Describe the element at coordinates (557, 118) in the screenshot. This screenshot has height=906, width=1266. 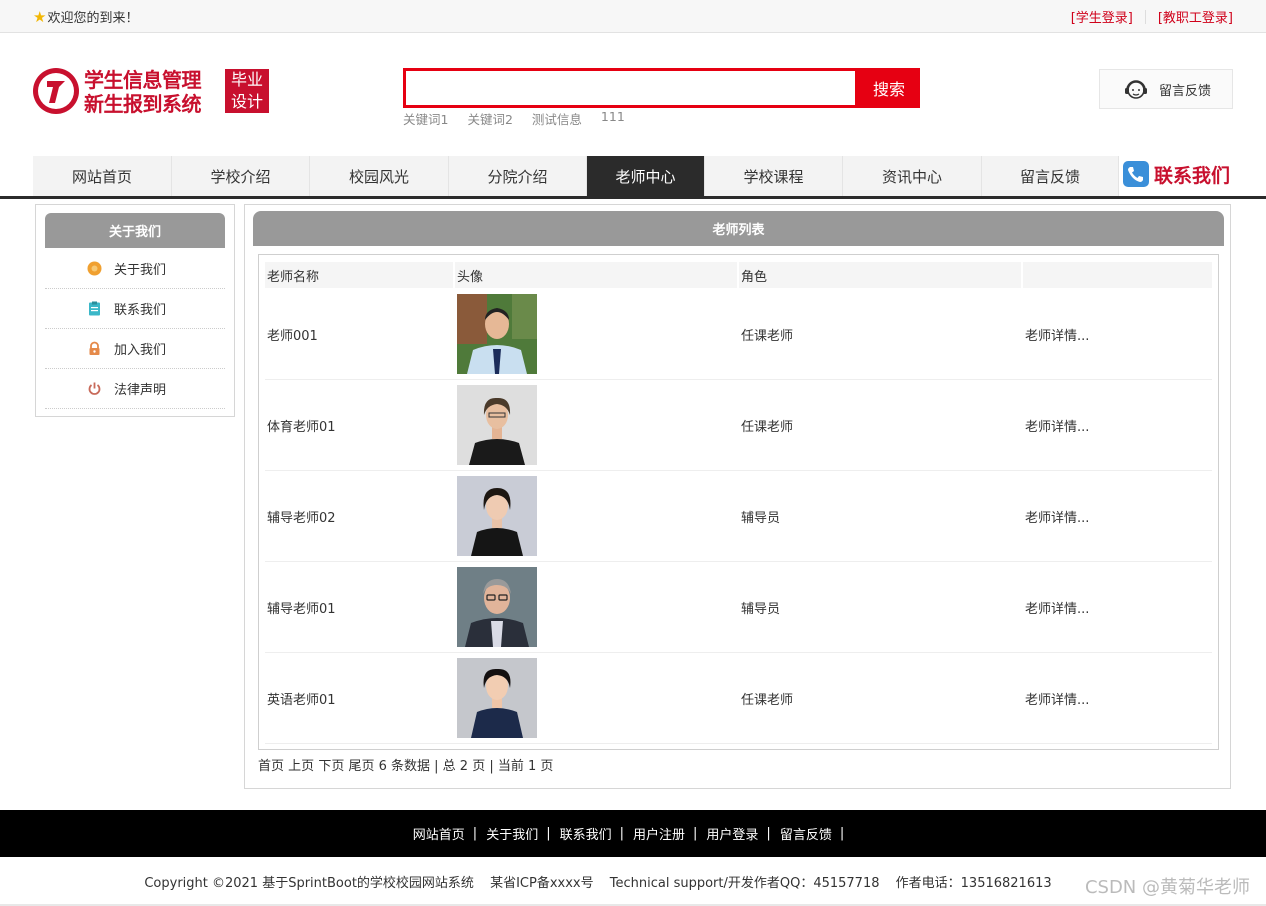
I see `keyword-link: 测试信息` at that location.